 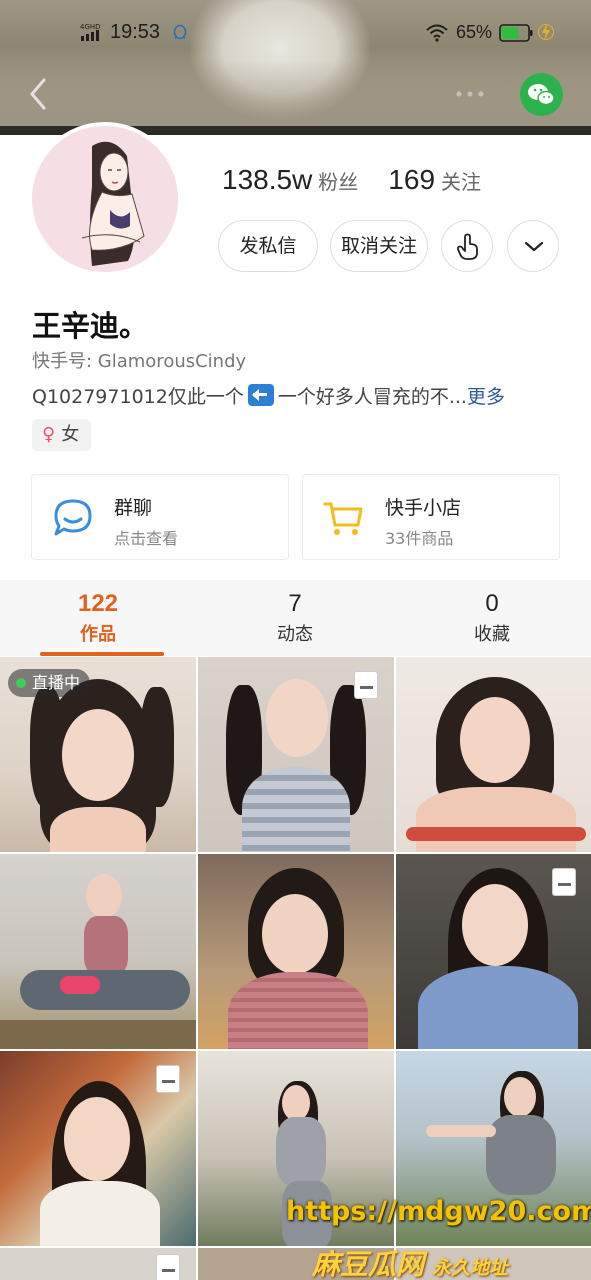 I want to click on watermark-site-name: 麻豆瓜网, so click(x=368, y=1264).